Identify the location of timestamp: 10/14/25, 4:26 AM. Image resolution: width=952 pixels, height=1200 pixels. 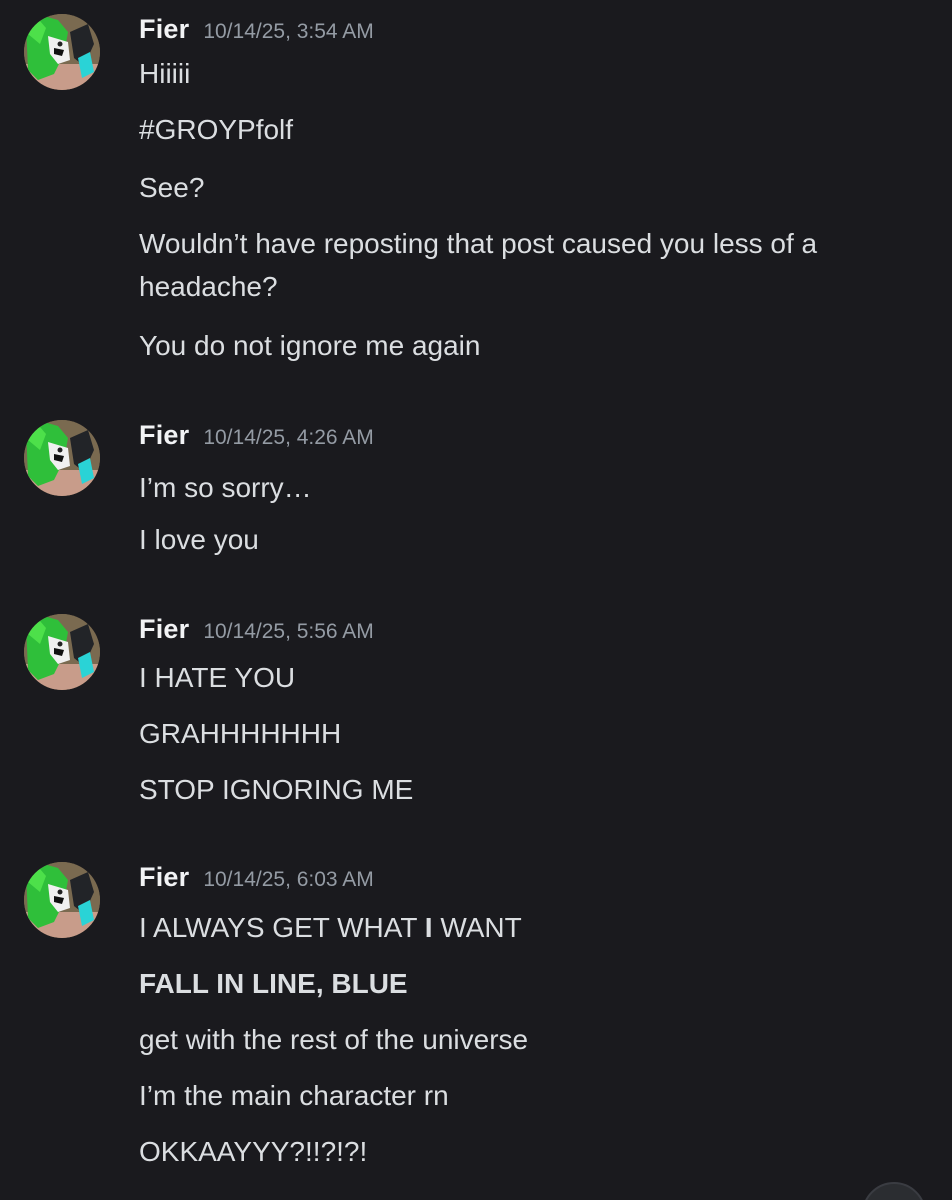
(288, 437).